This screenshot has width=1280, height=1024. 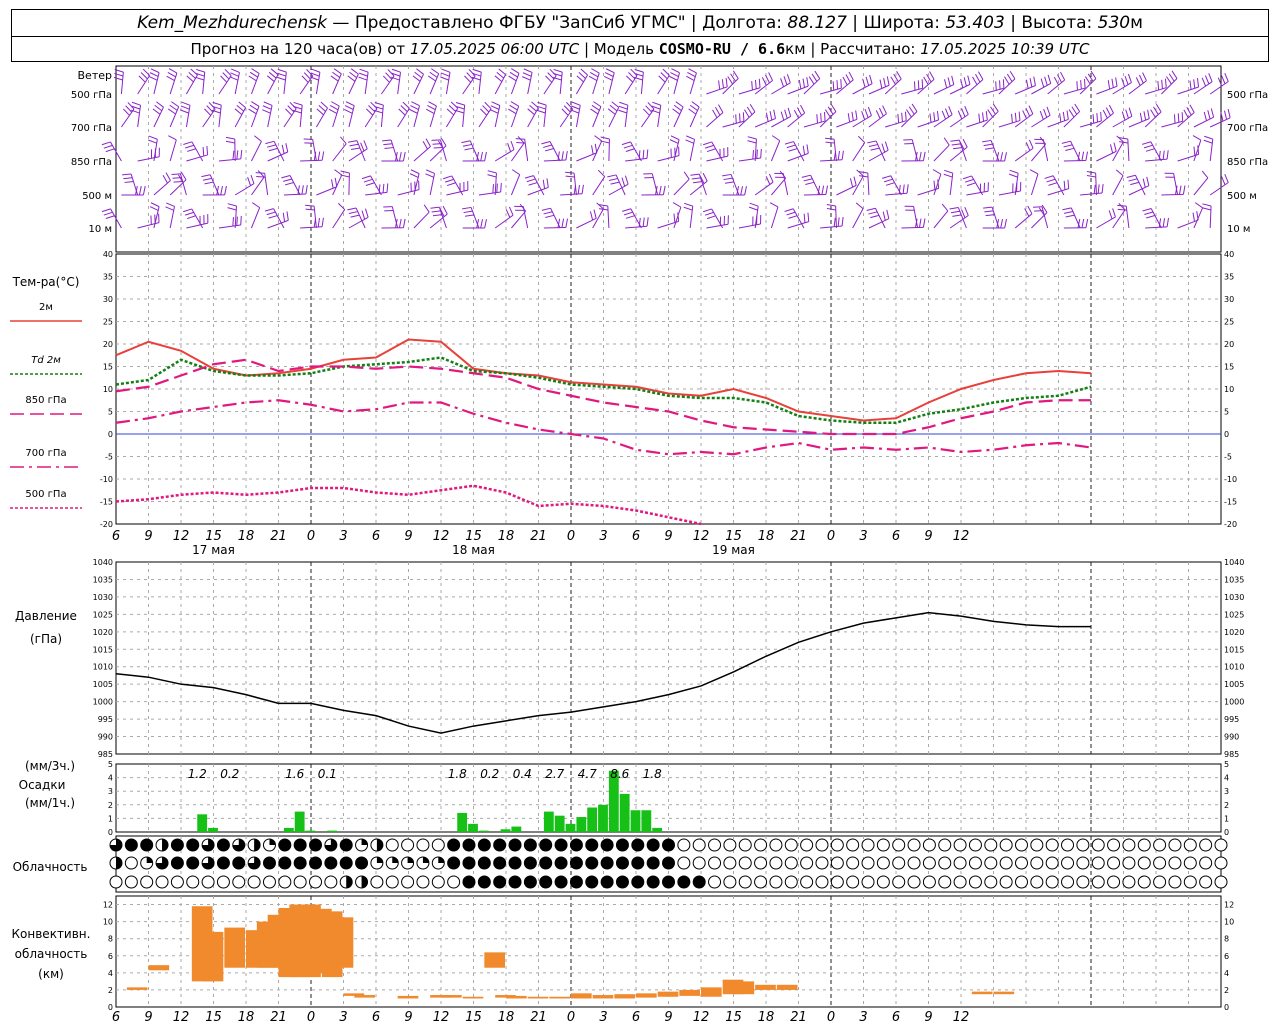 I want to click on hour-label-temp: 6, so click(x=636, y=536).